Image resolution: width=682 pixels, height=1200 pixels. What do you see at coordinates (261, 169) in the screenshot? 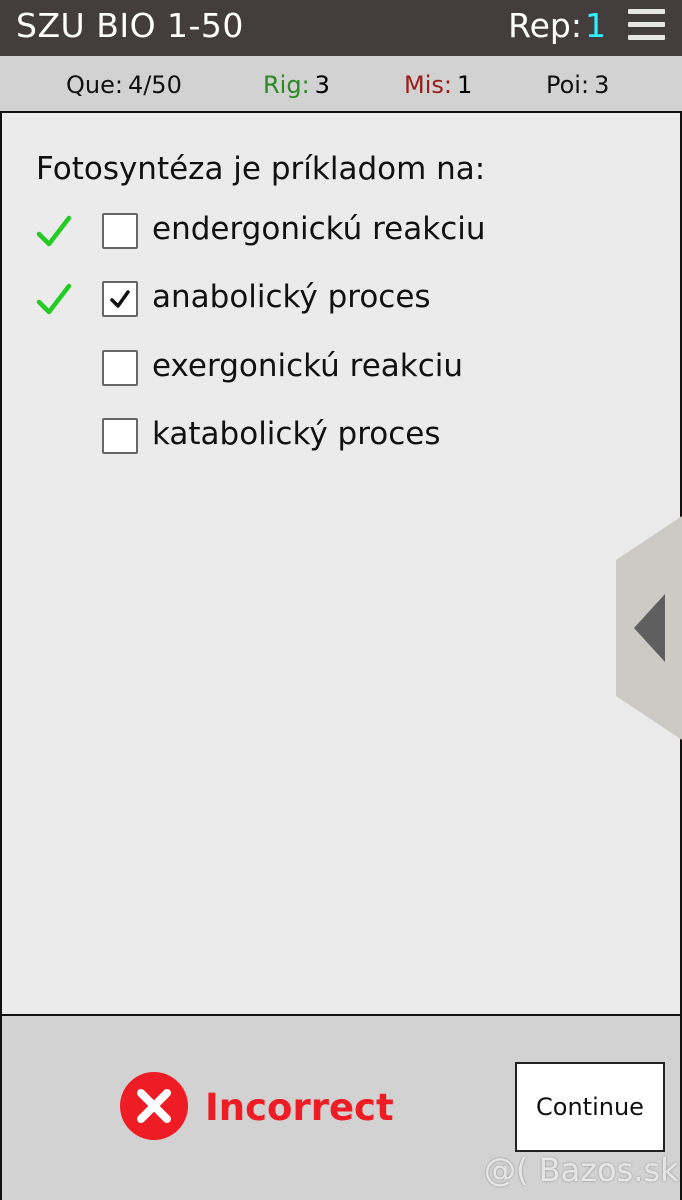
I see `question-text: Fotosyntéza je príkladom na:` at bounding box center [261, 169].